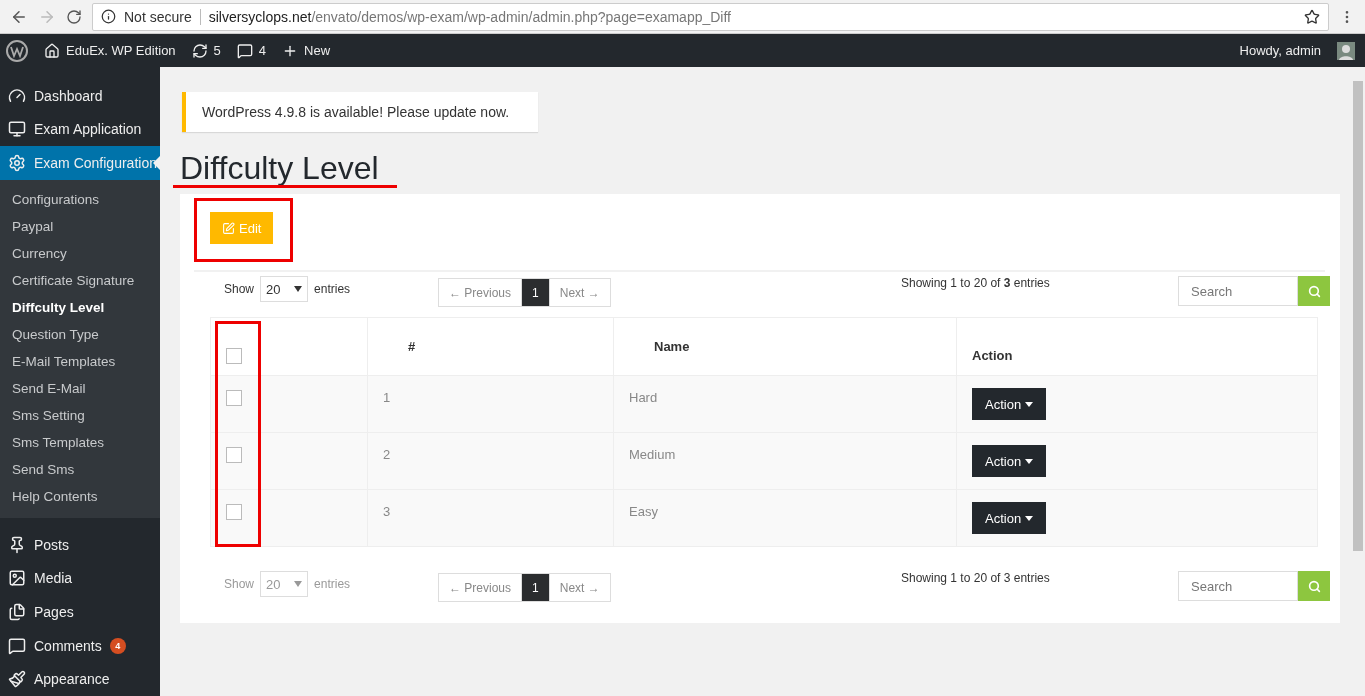 This screenshot has height=696, width=1365. Describe the element at coordinates (280, 168) in the screenshot. I see `page-title: Diffculty Level` at that location.